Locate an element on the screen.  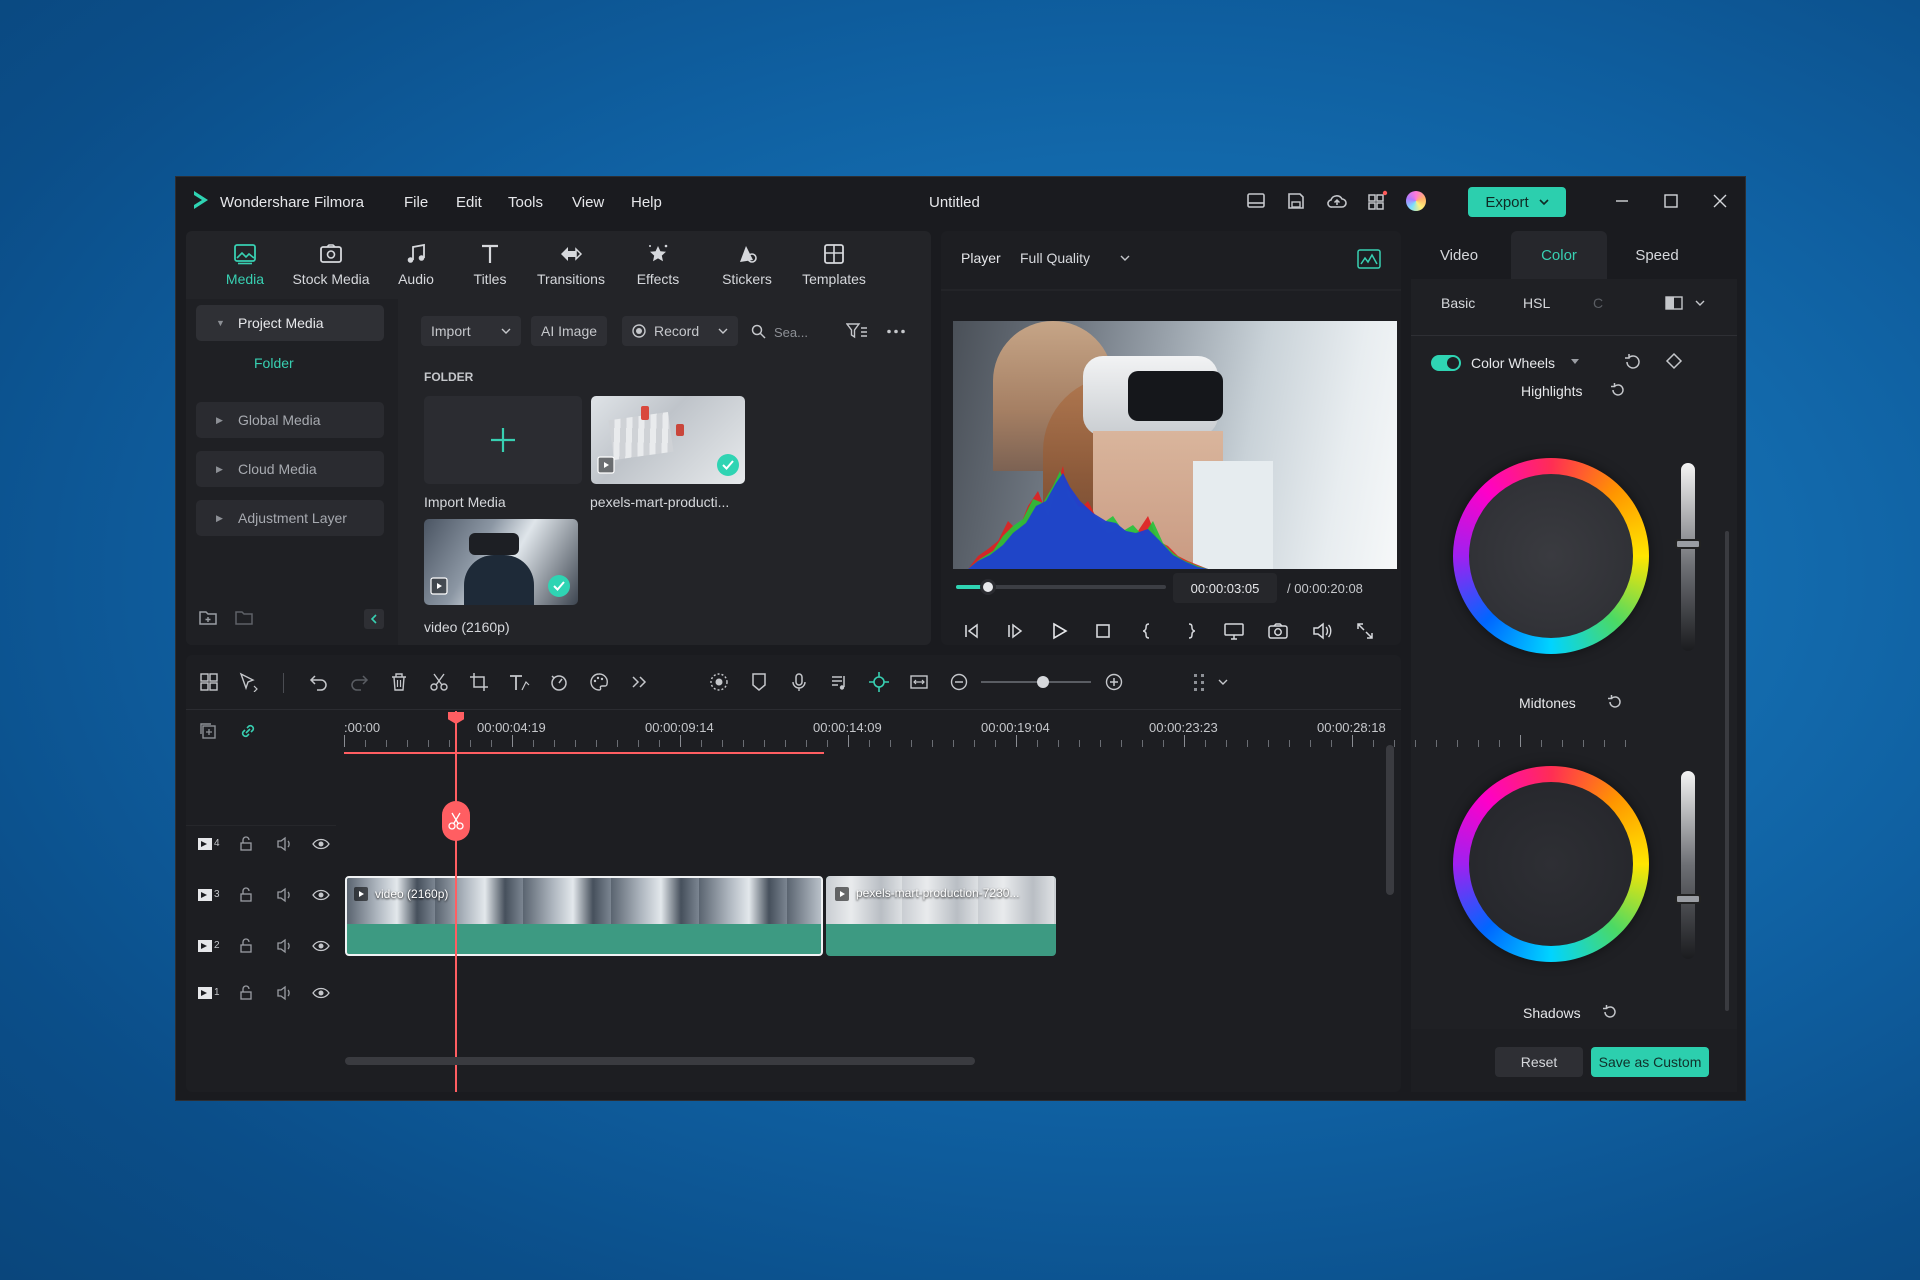
color-wheels-toggle is located at coordinates (1446, 363).